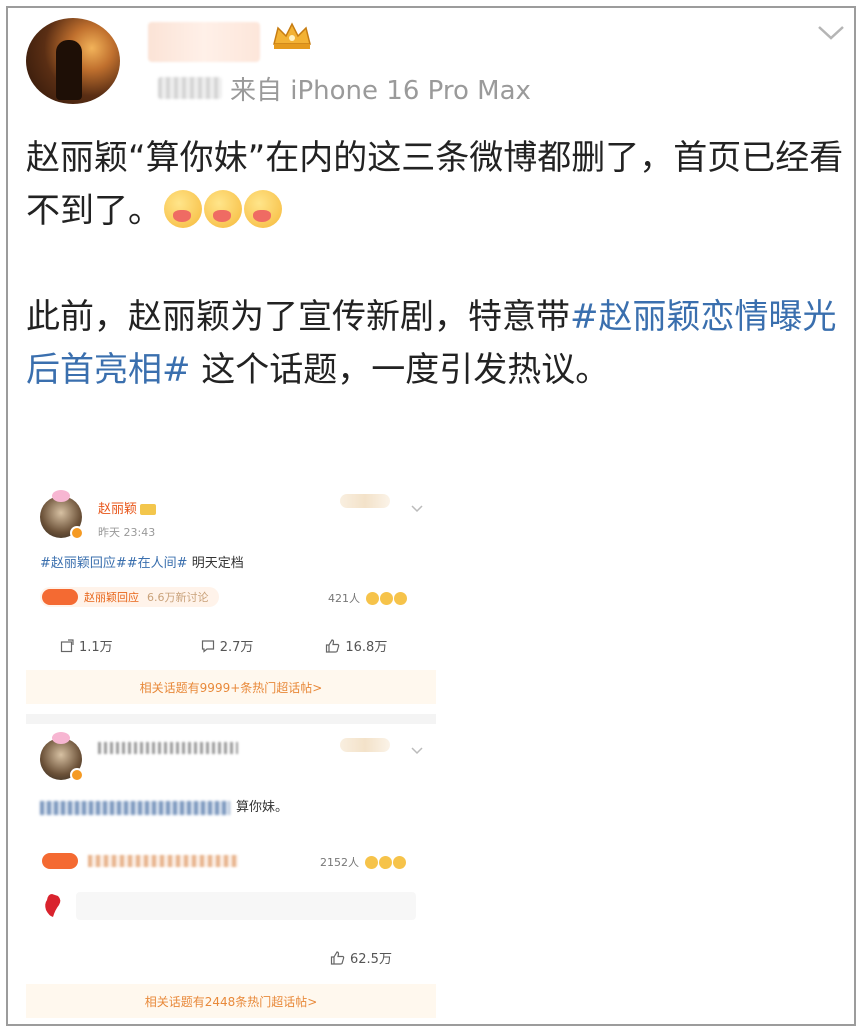 The width and height of the screenshot is (864, 1034). I want to click on like-action: 16.8万, so click(356, 645).